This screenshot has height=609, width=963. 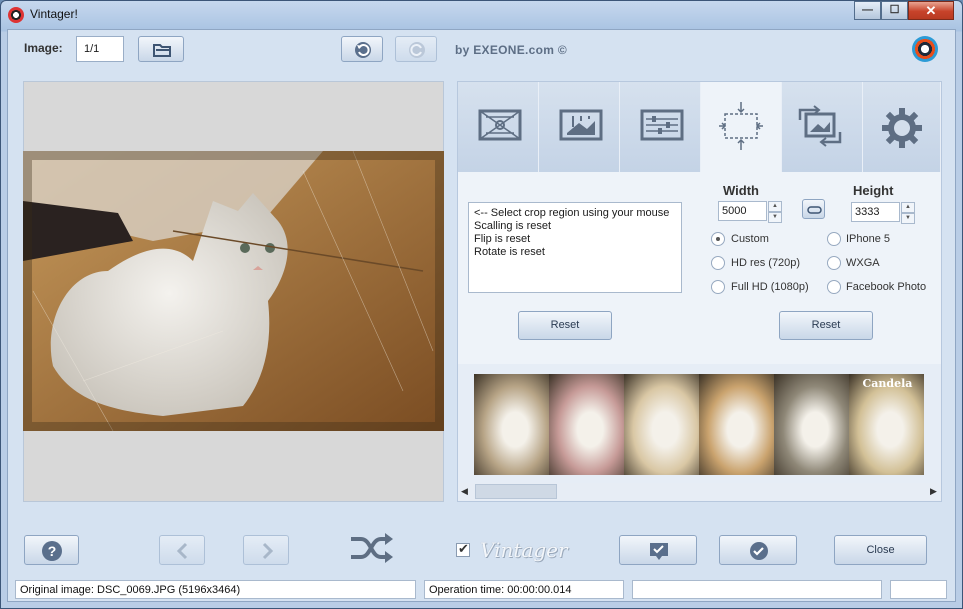 I want to click on chevron-right-icon, so click(x=268, y=551).